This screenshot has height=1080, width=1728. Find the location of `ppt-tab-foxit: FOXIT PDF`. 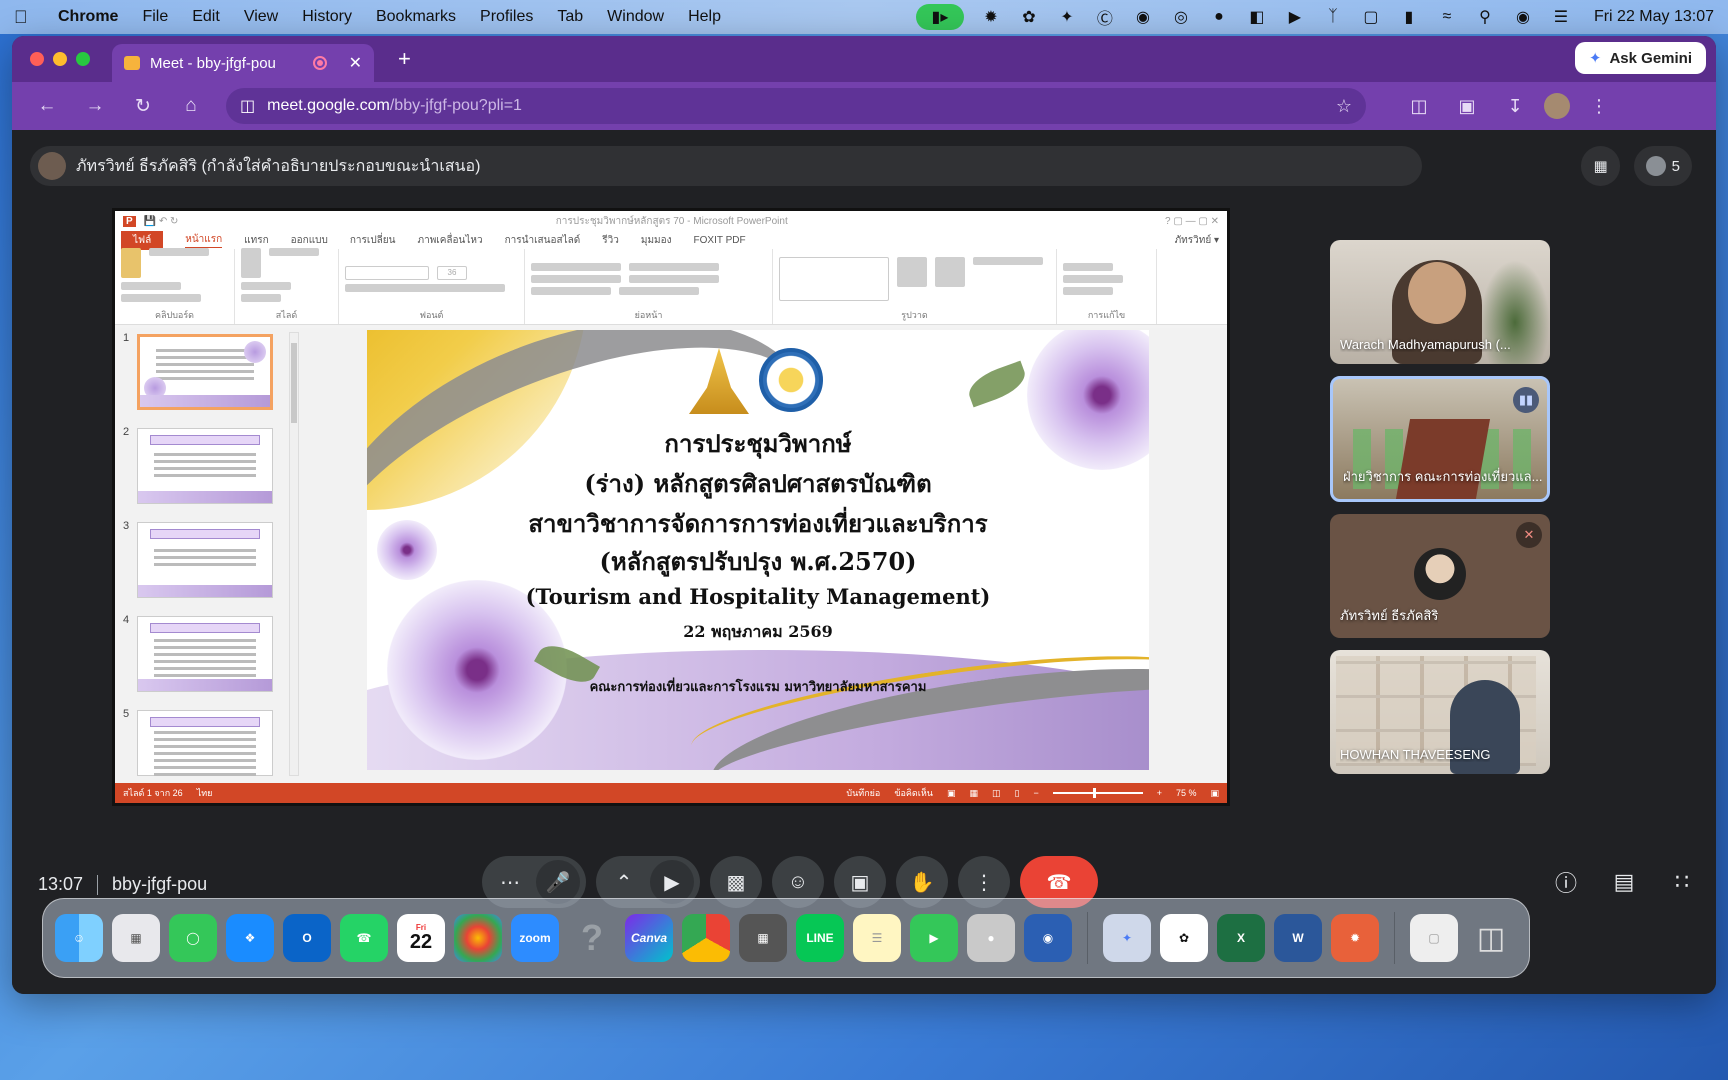

ppt-tab-foxit: FOXIT PDF is located at coordinates (720, 240).